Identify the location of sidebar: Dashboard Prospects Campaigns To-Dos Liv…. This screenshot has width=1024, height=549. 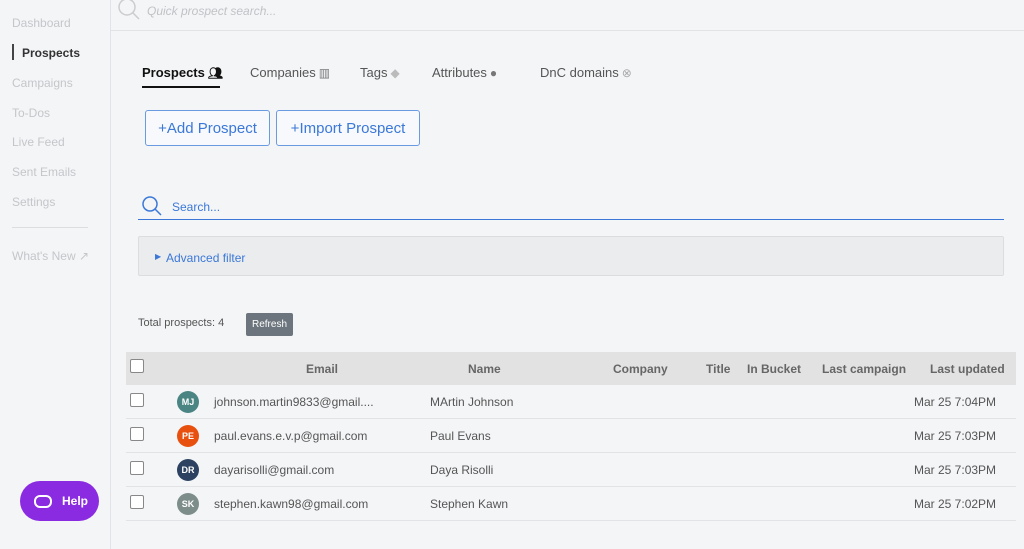
(55, 274).